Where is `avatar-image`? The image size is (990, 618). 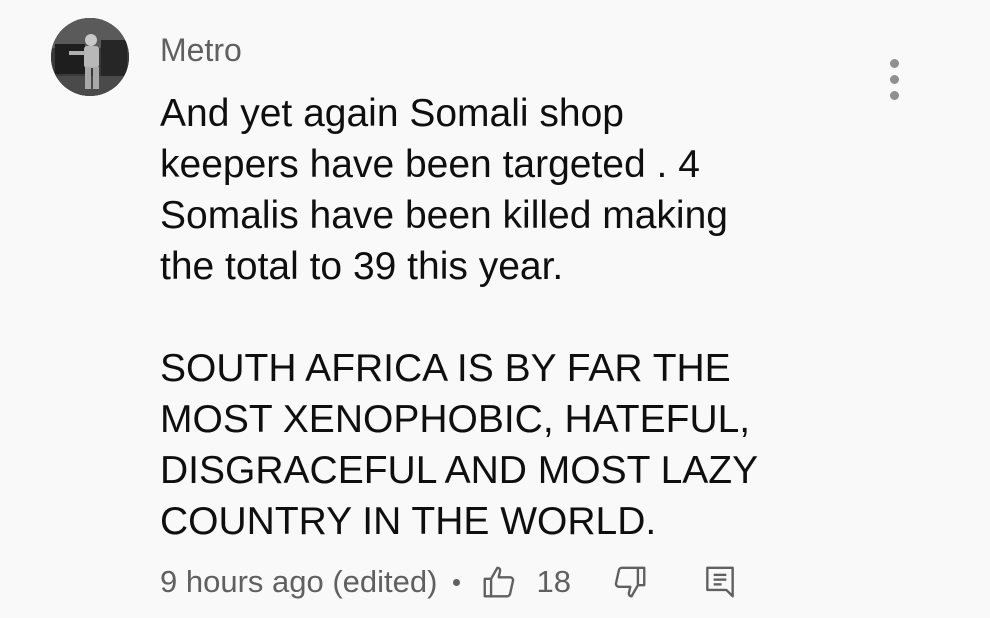
avatar-image is located at coordinates (90, 57).